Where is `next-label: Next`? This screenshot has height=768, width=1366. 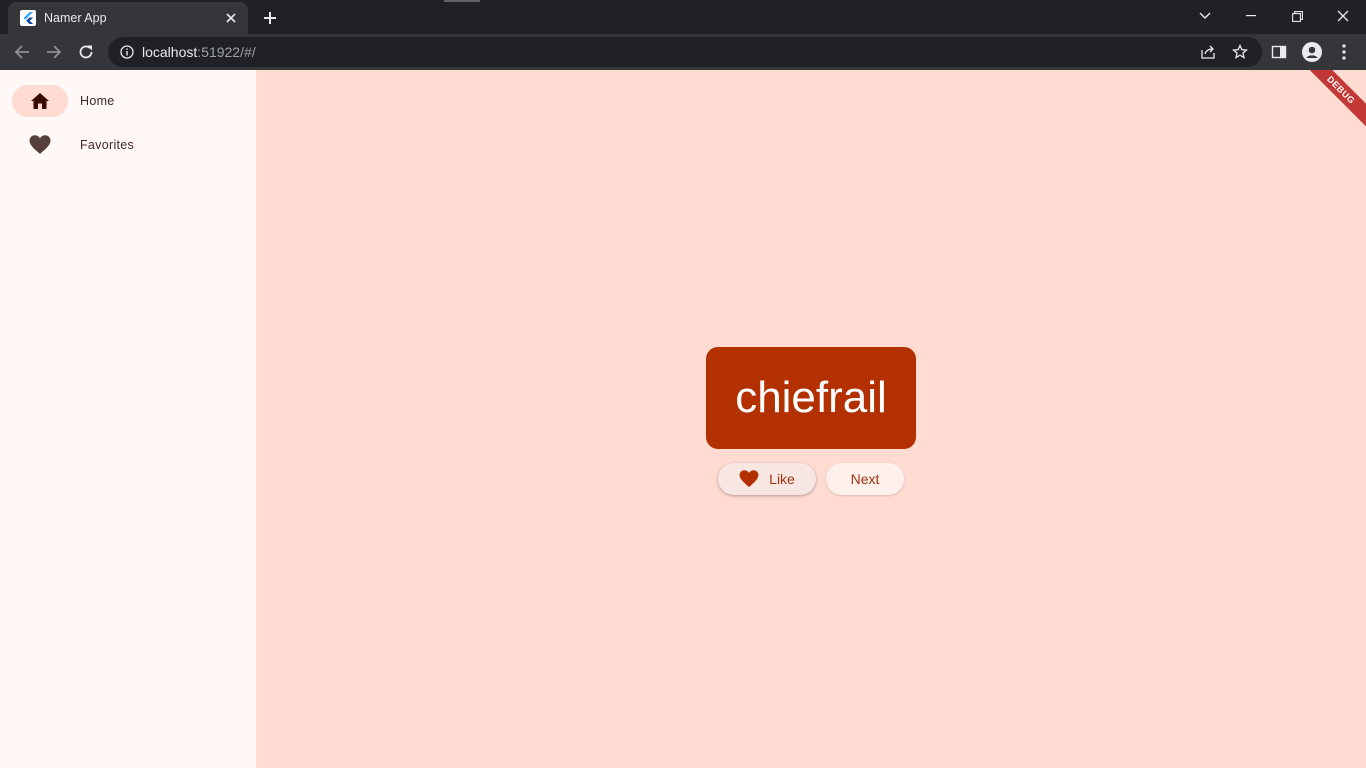 next-label: Next is located at coordinates (865, 479).